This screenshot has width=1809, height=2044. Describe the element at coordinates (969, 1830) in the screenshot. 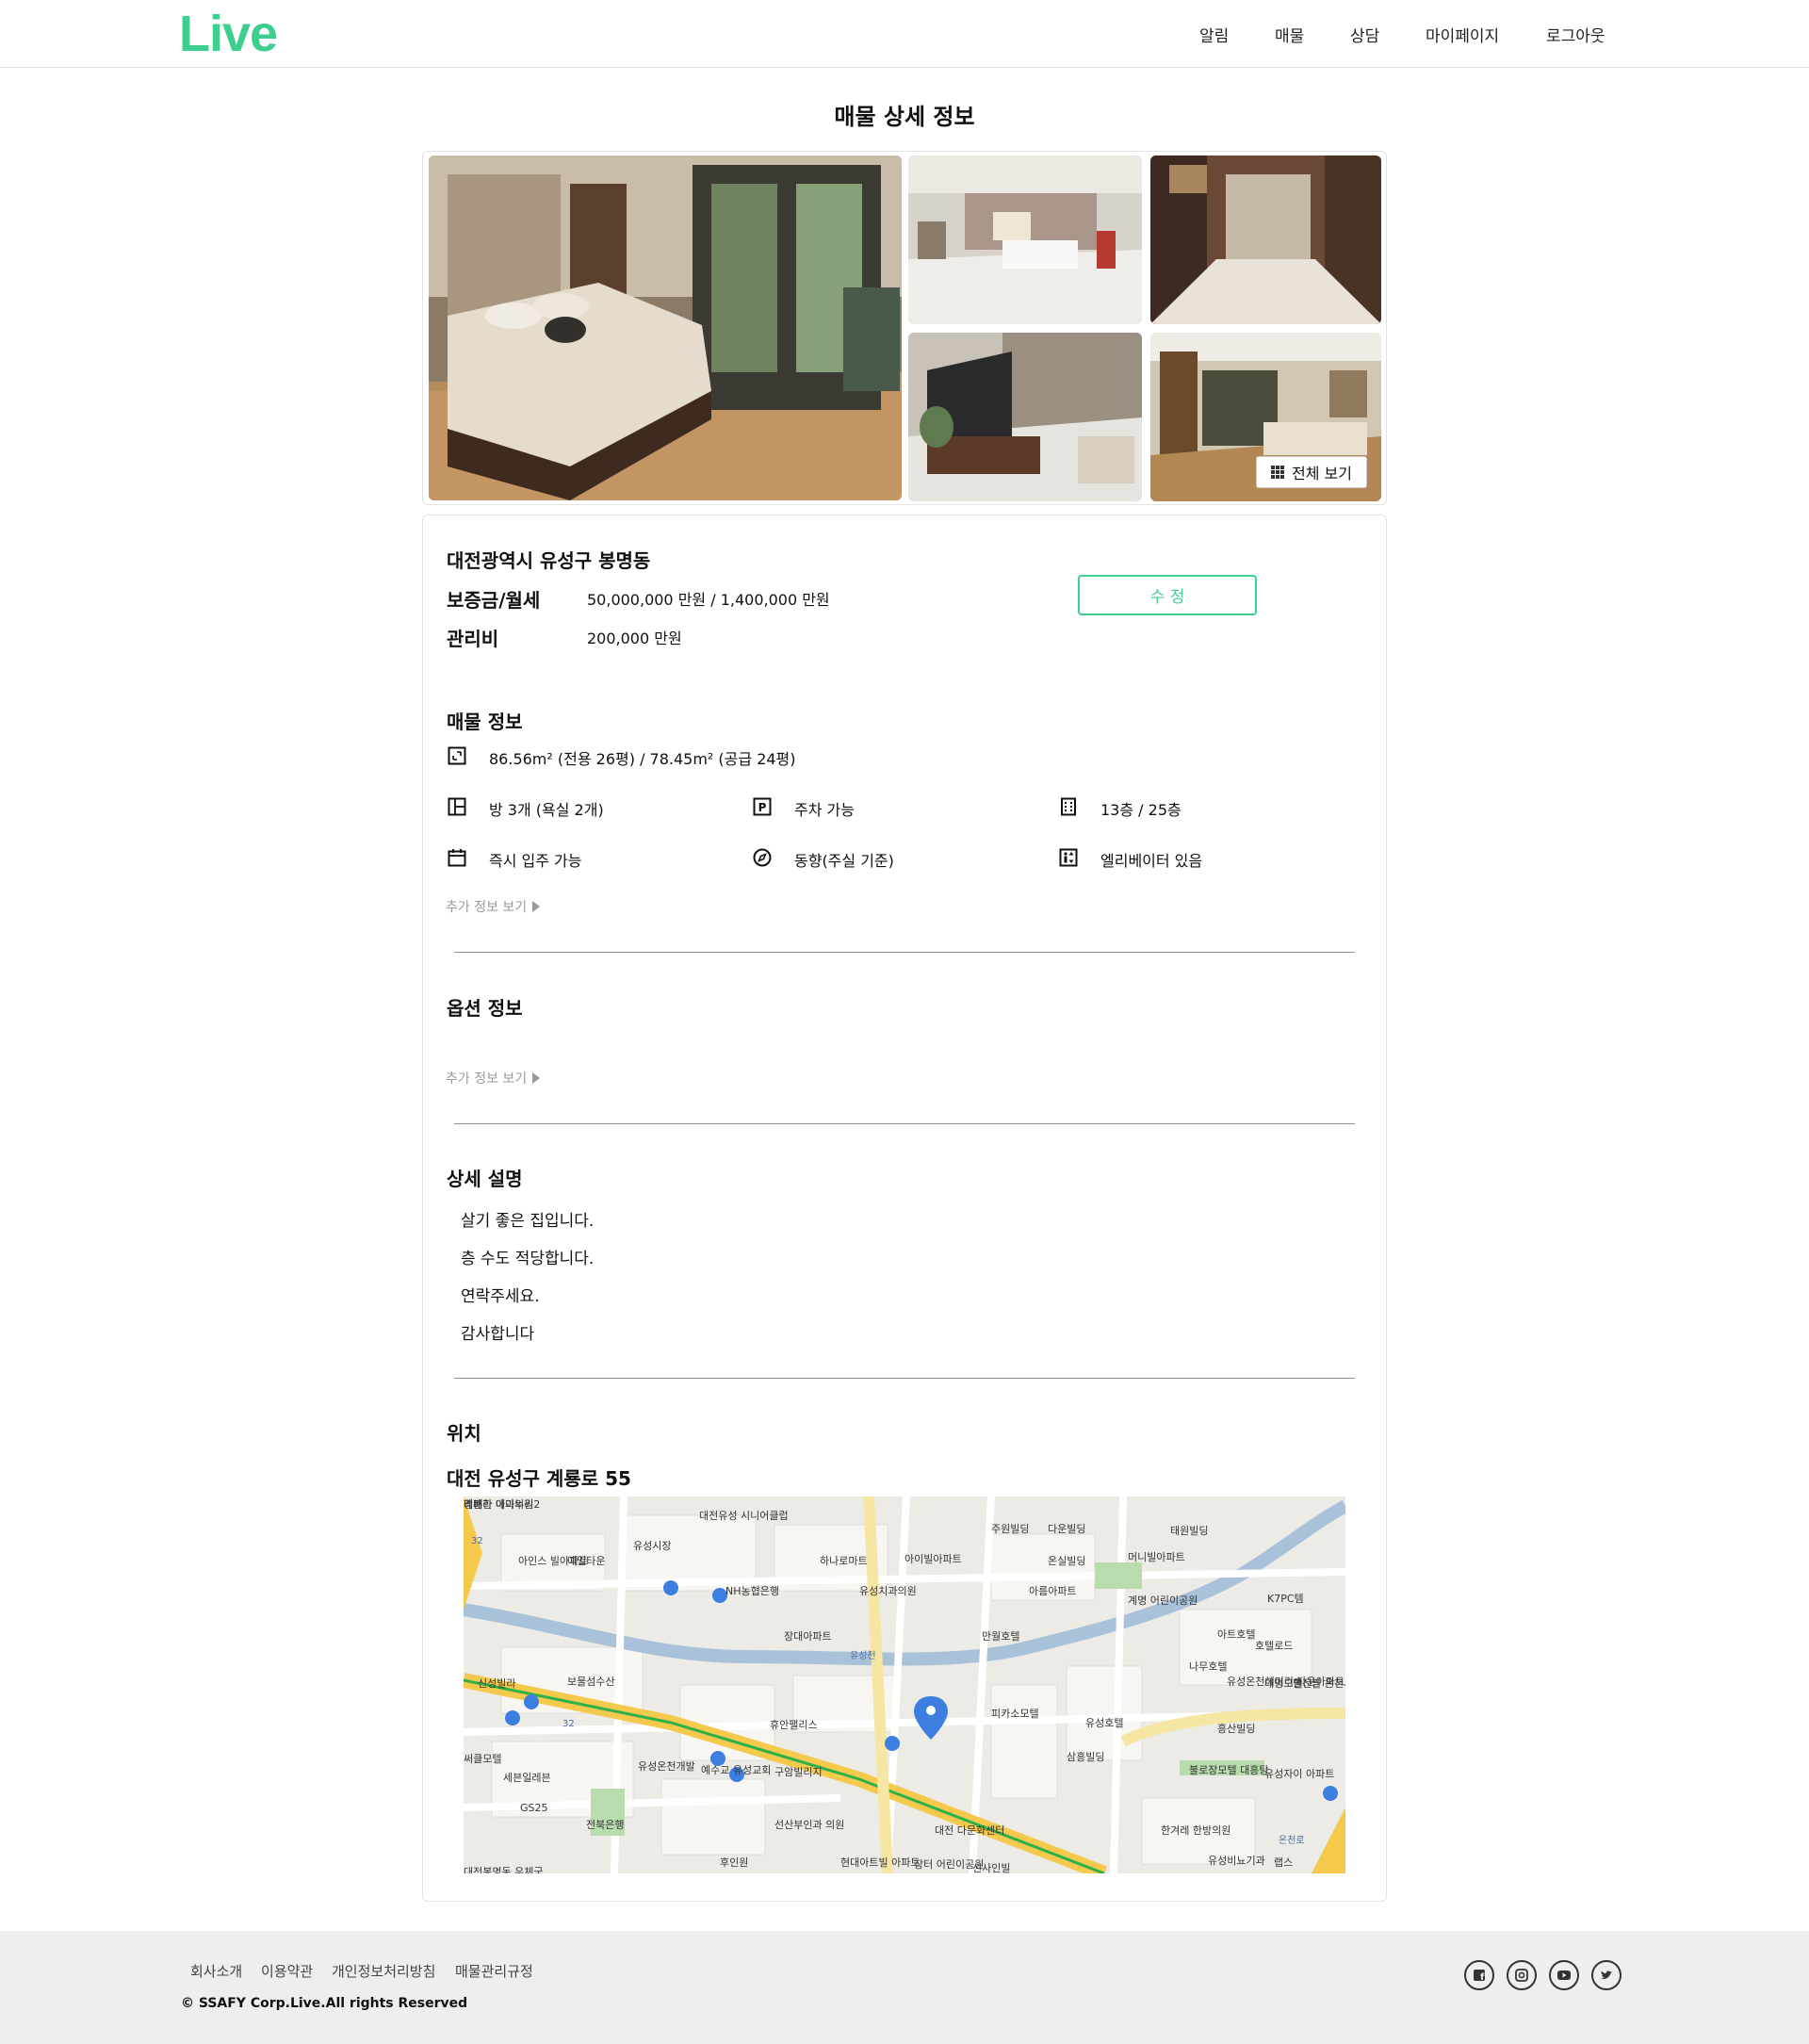

I see `map-poi-label: 대전 다문화센터` at that location.